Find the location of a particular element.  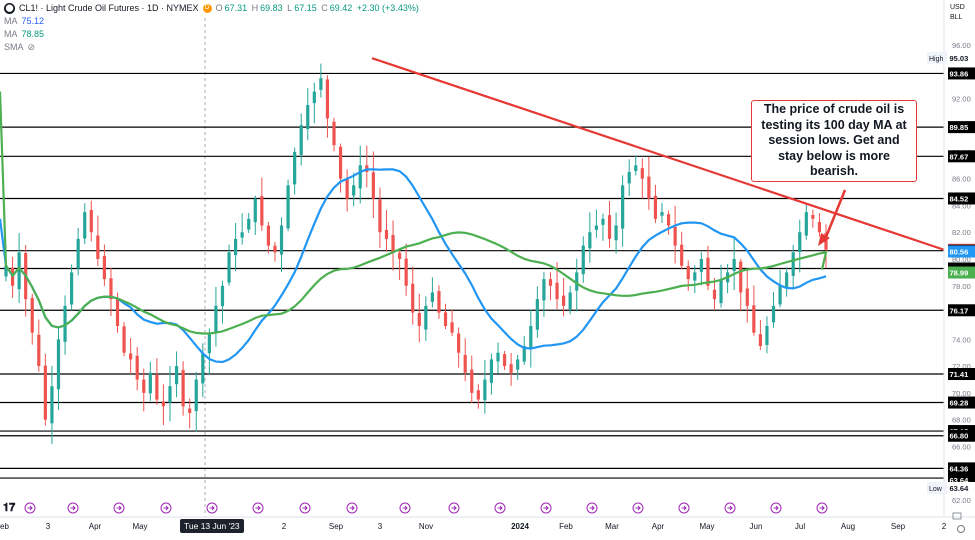

sma-label: SMA is located at coordinates (14, 47).